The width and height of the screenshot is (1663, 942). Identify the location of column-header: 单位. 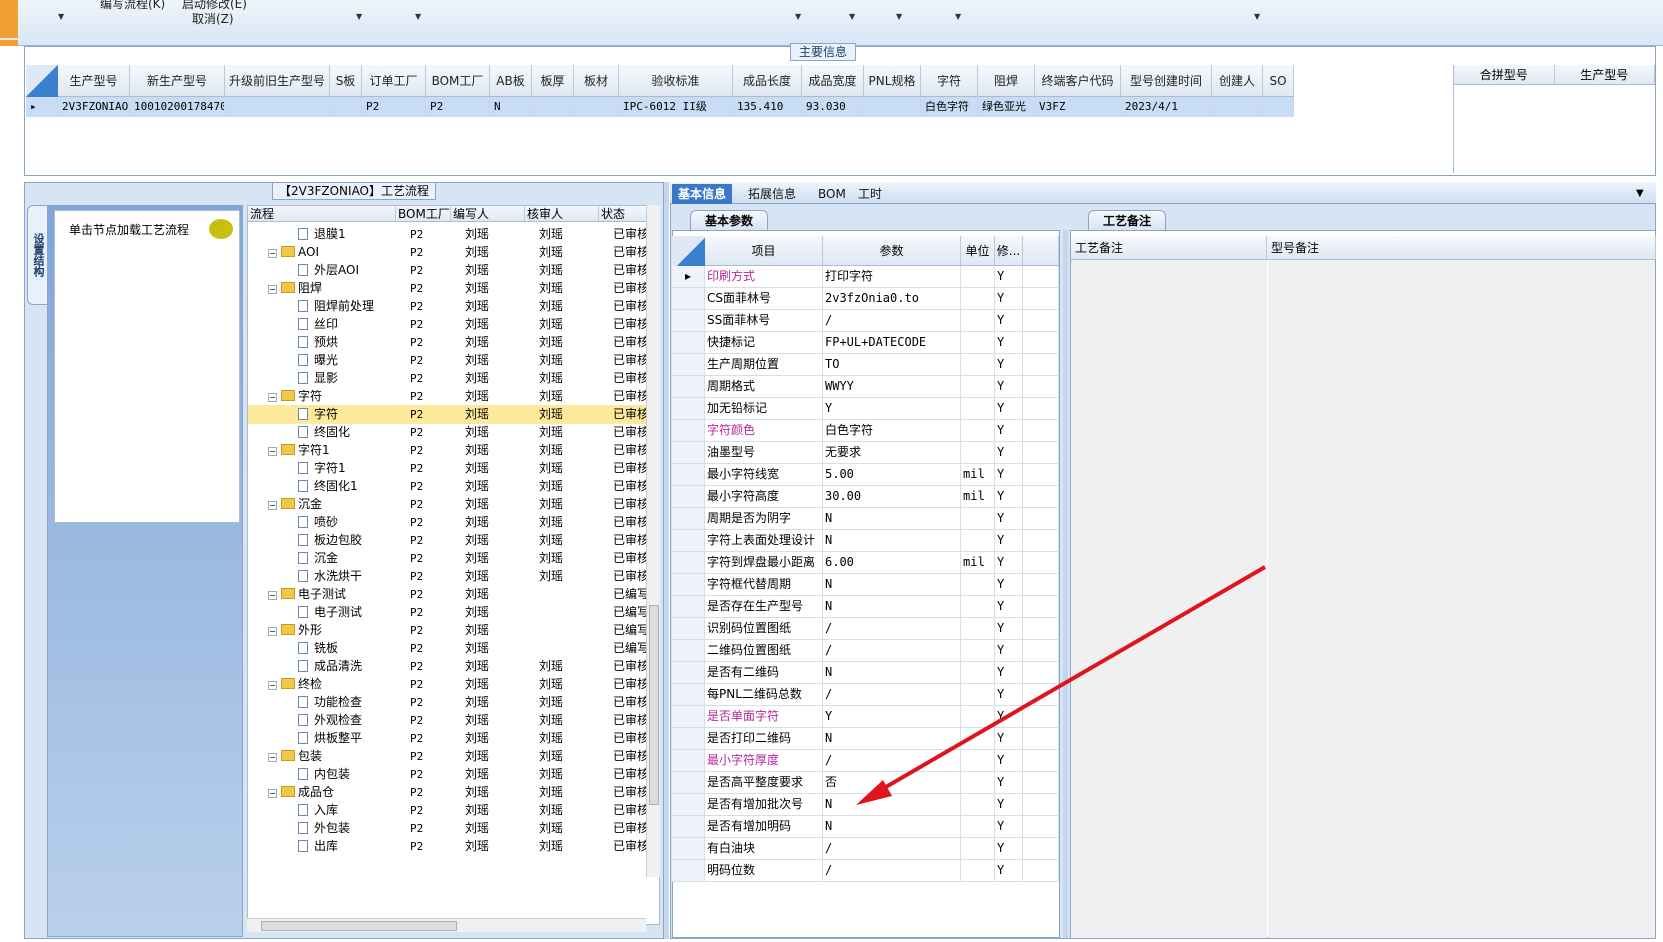
(978, 250).